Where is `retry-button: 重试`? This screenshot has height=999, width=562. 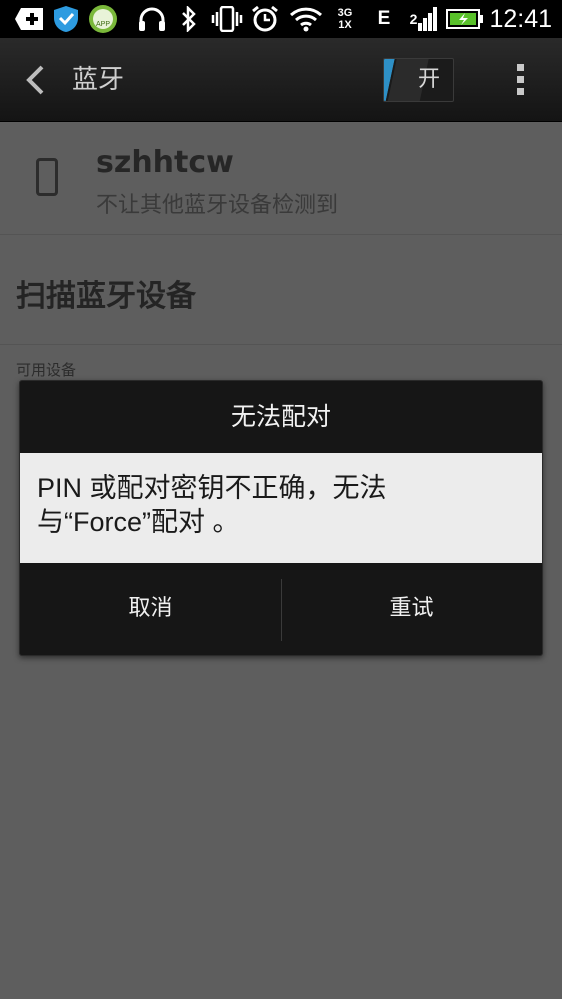 retry-button: 重试 is located at coordinates (411, 609).